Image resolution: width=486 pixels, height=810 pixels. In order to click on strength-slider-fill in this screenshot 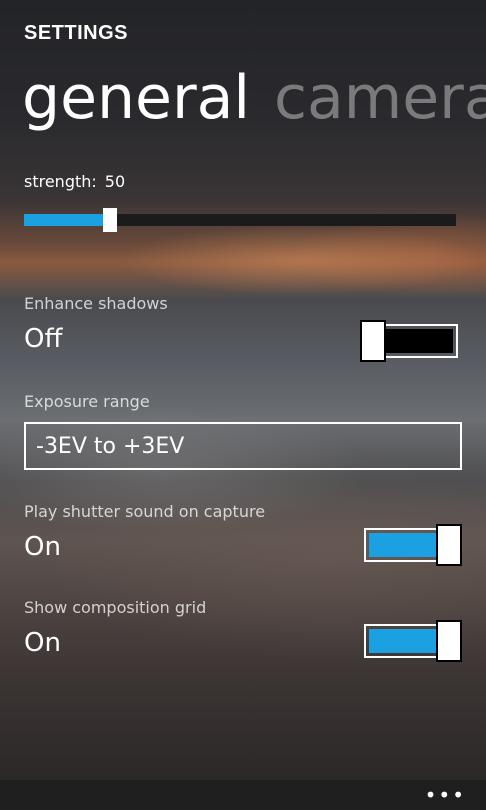, I will do `click(67, 220)`.